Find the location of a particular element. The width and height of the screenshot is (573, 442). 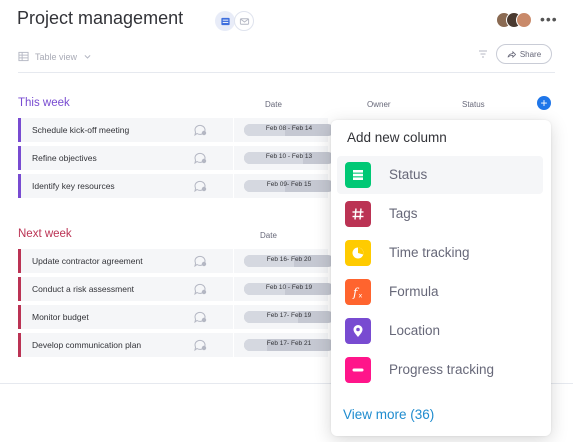

more-options-icon: ••• is located at coordinates (549, 19).